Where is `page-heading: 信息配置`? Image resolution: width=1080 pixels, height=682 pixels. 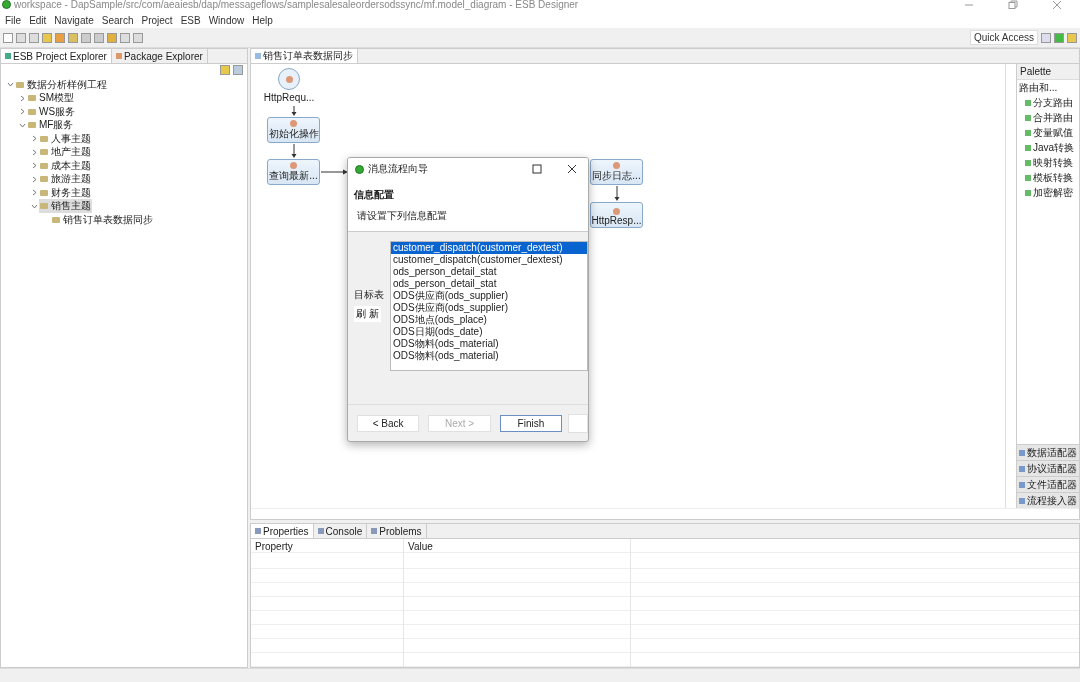
page-heading: 信息配置 is located at coordinates (374, 195).